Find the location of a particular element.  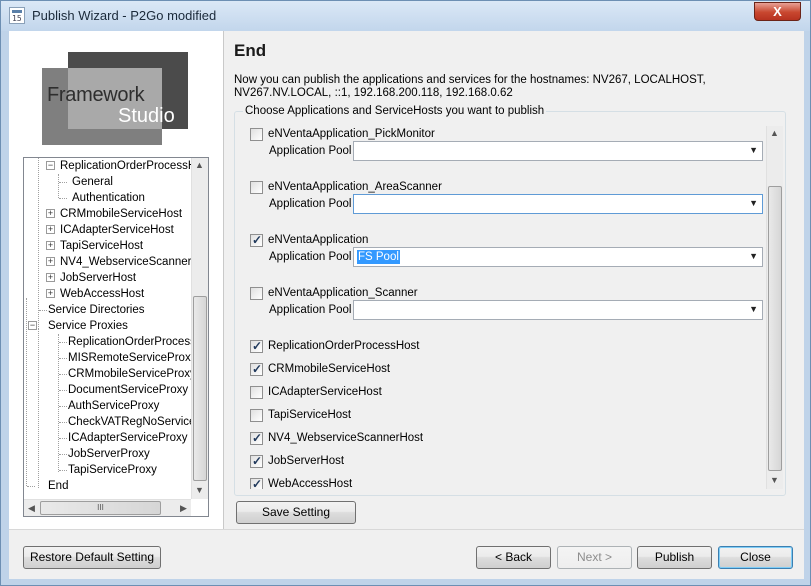

publish-button: Publish is located at coordinates (674, 557).